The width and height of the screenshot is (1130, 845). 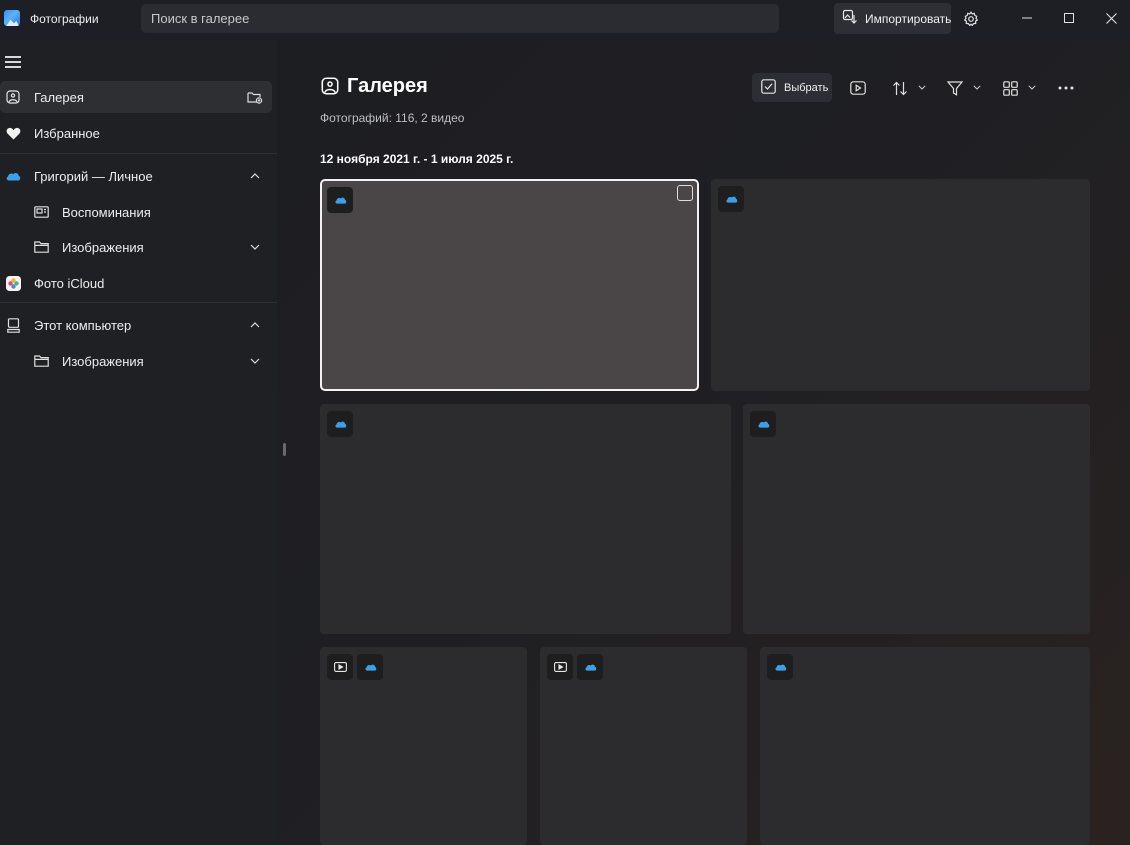 What do you see at coordinates (387, 86) in the screenshot?
I see `page-title: Галерея` at bounding box center [387, 86].